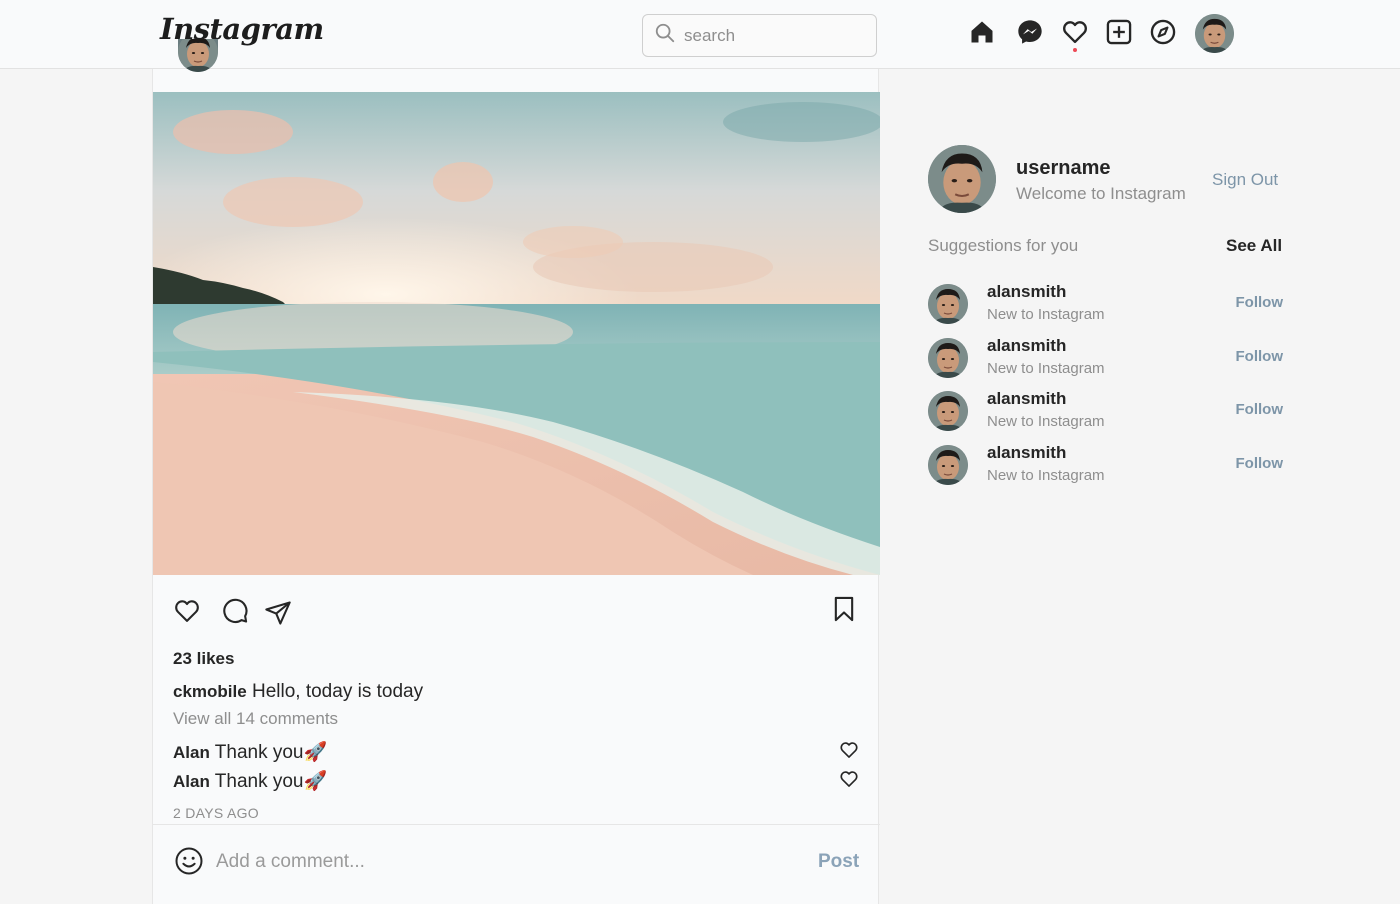 The height and width of the screenshot is (904, 1400). Describe the element at coordinates (838, 862) in the screenshot. I see `post-comment-button: Post` at that location.